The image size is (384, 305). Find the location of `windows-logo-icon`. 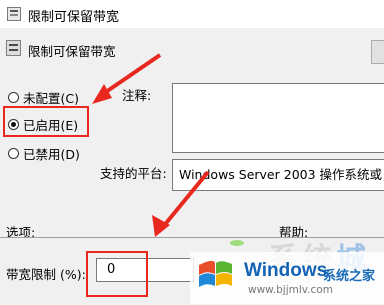

windows-logo-icon is located at coordinates (215, 273).